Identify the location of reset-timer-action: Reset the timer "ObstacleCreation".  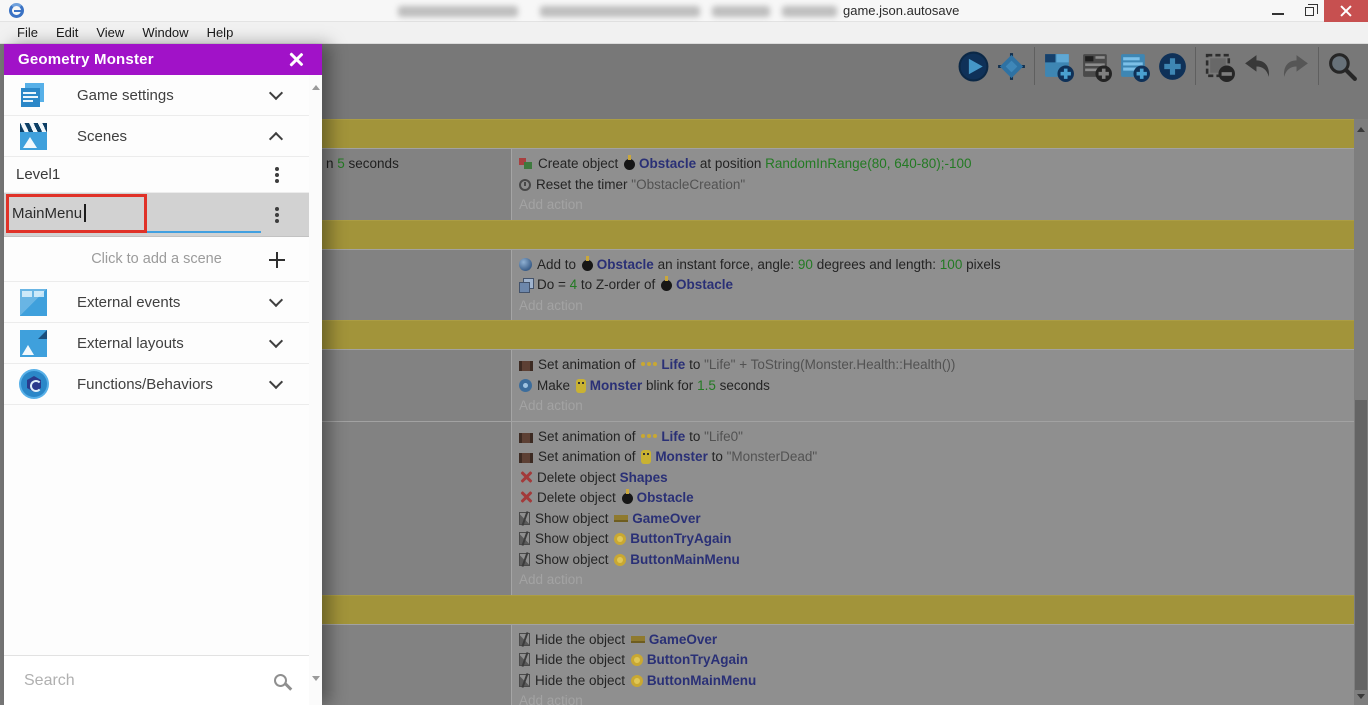
(934, 185).